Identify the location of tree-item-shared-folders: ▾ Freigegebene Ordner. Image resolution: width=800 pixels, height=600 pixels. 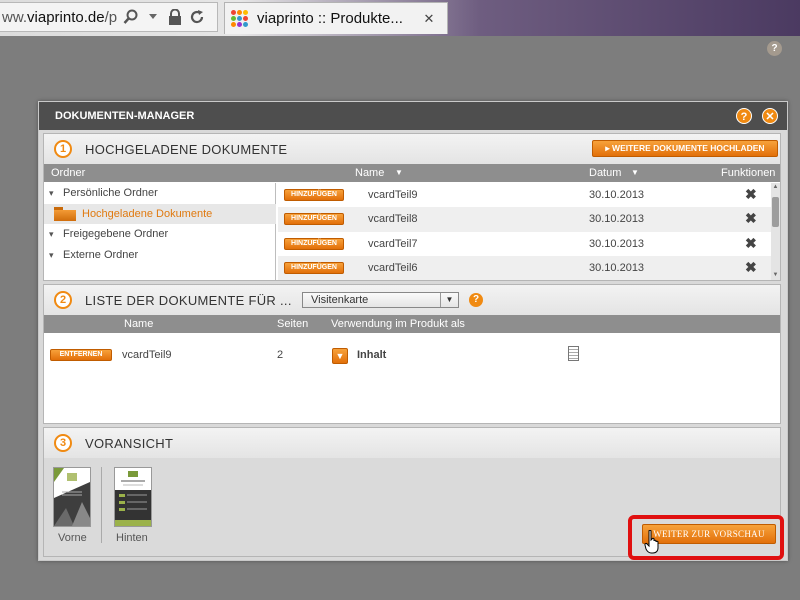
(160, 234).